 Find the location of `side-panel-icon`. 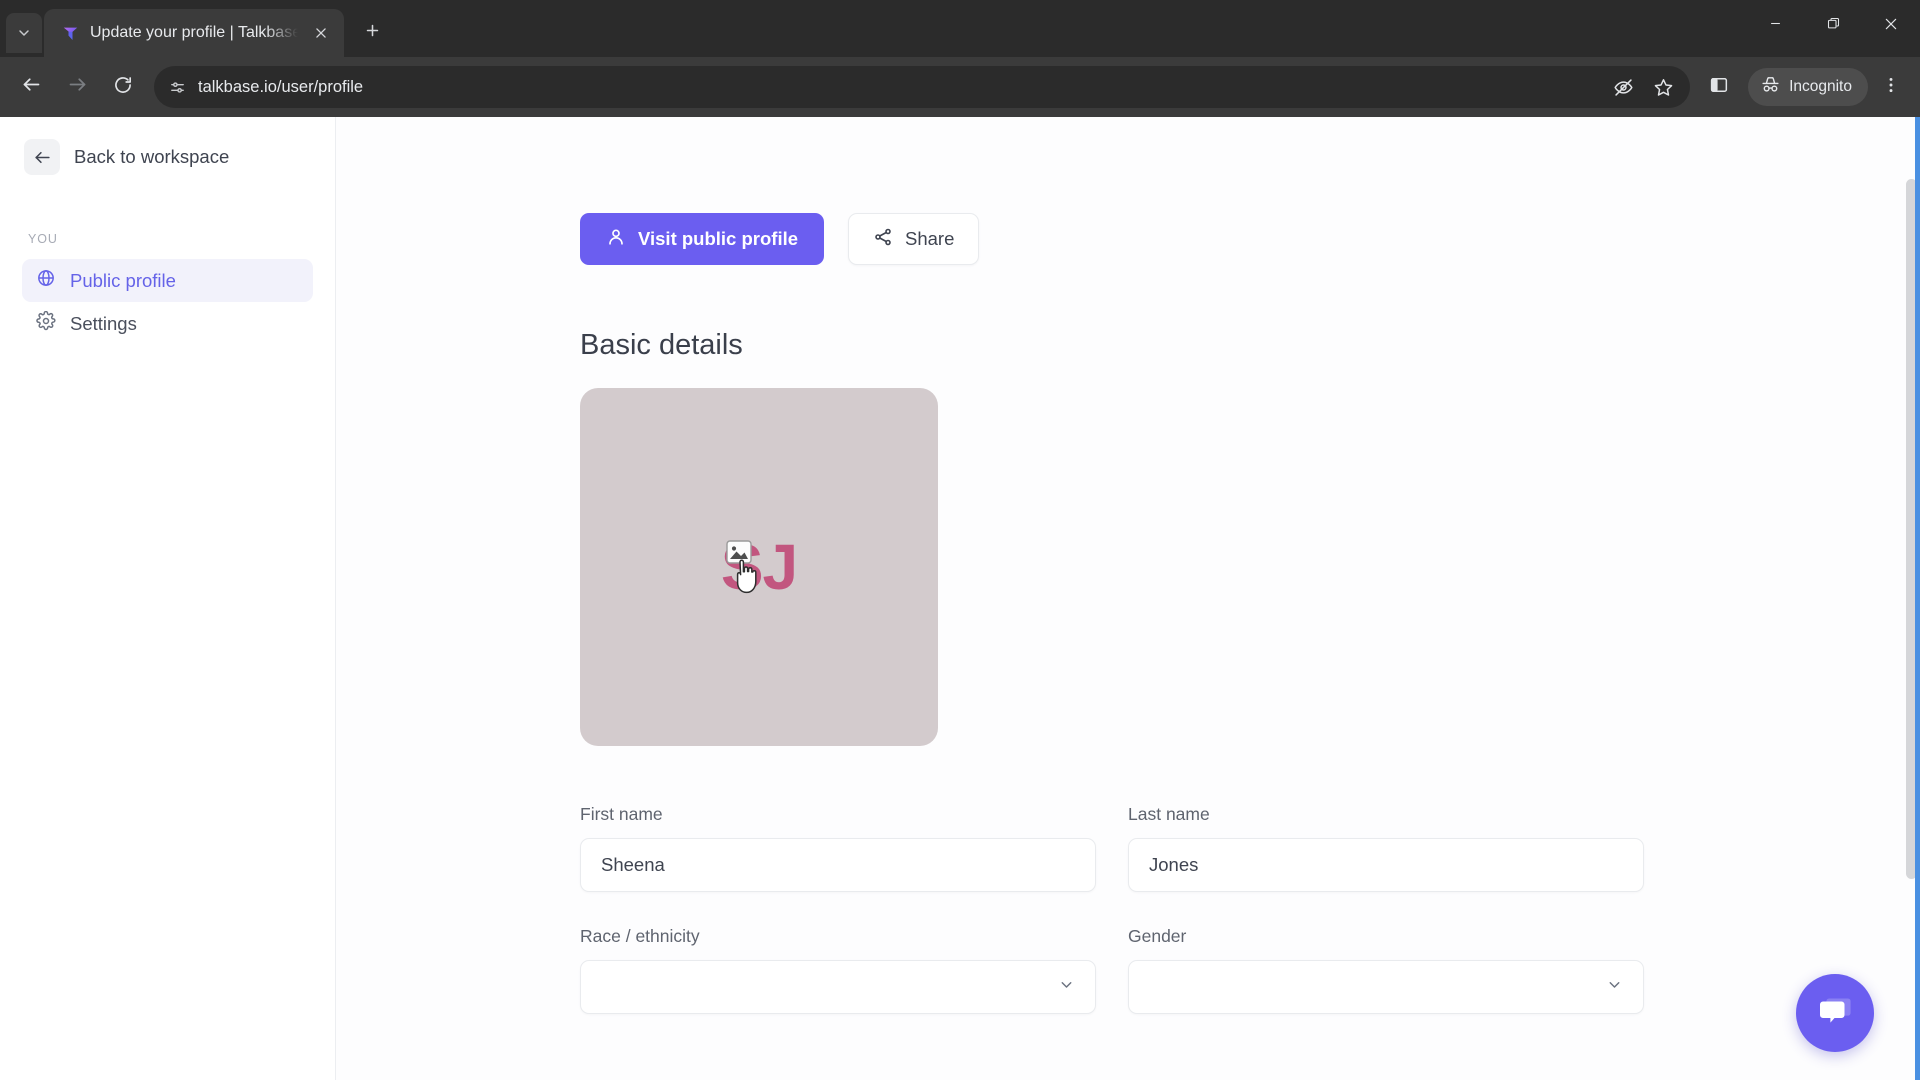

side-panel-icon is located at coordinates (1719, 87).